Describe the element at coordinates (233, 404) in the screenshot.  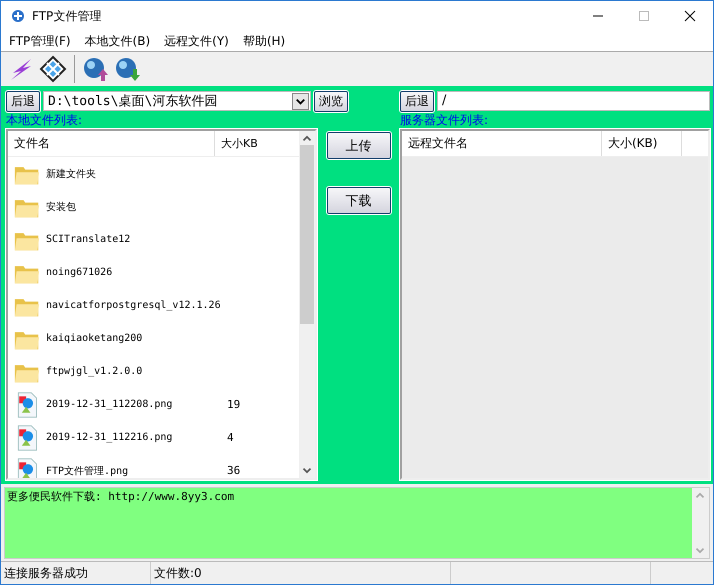
I see `file-size: 19` at that location.